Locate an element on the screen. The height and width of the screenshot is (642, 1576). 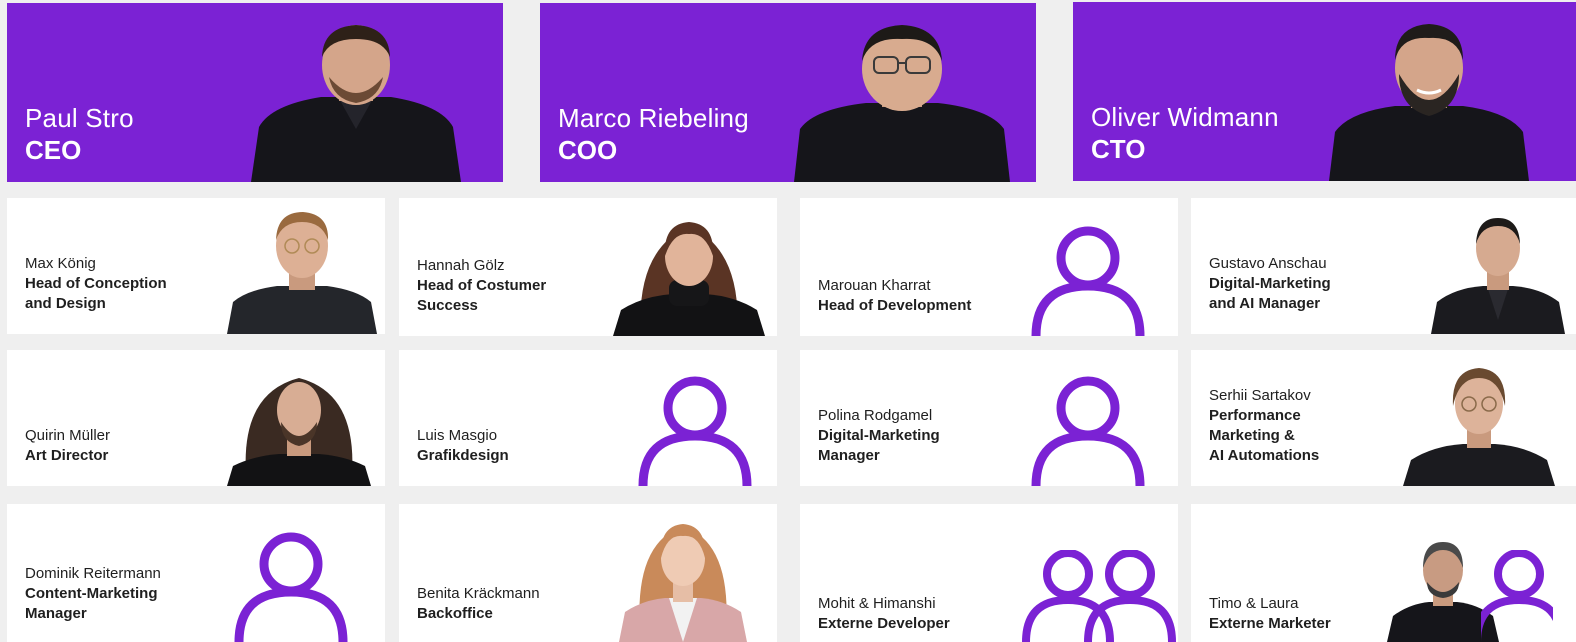
team-member-name: Polina Rodgamel is located at coordinates (875, 415).